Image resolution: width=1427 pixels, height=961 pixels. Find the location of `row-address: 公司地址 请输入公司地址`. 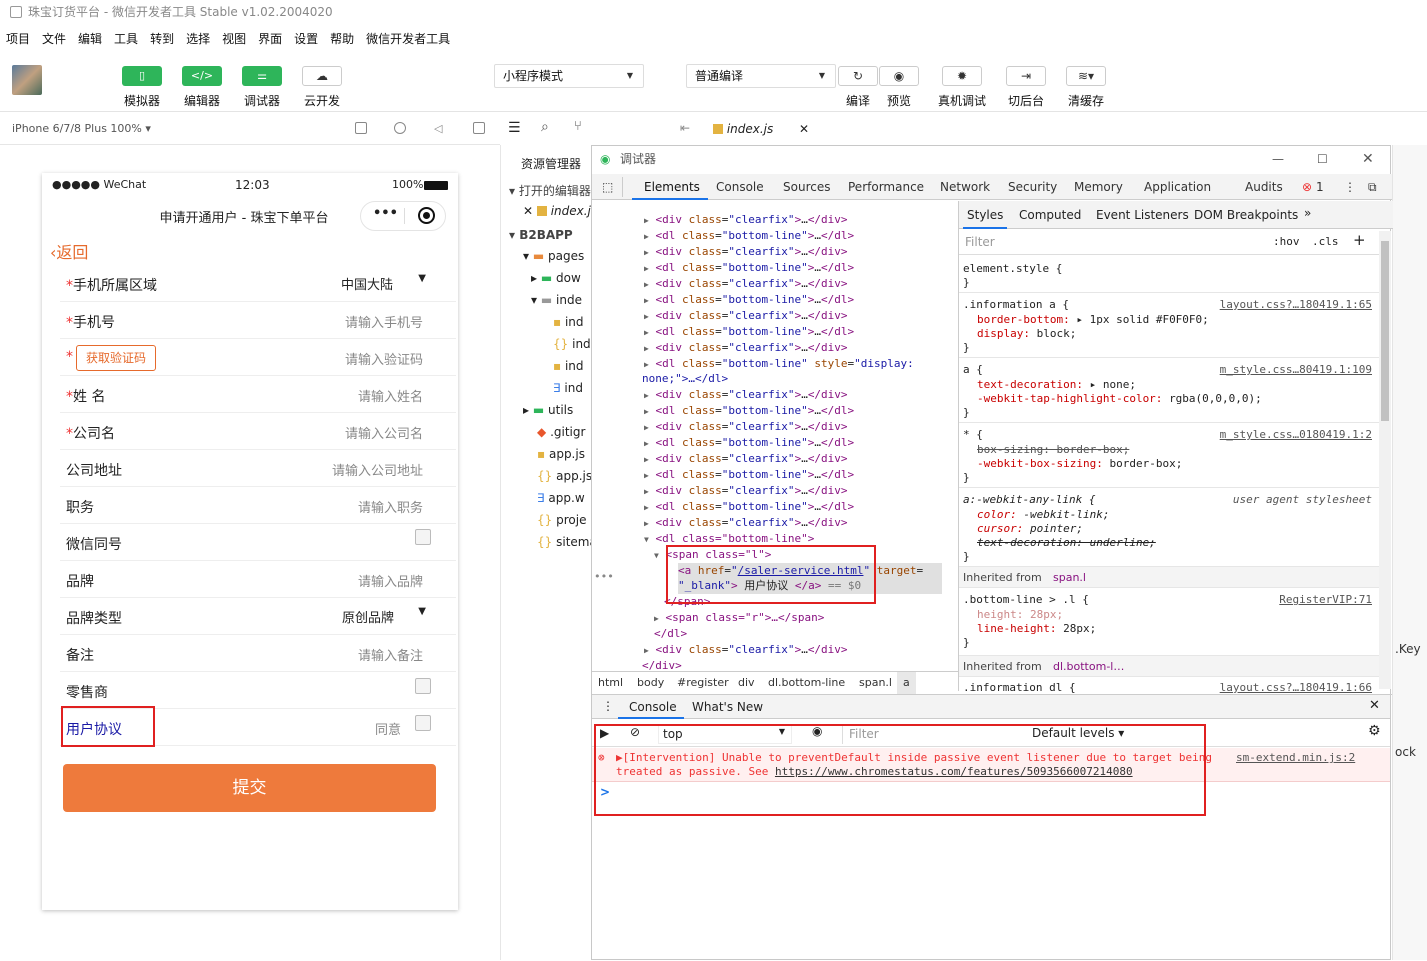

row-address: 公司地址 请输入公司地址 is located at coordinates (258, 468).